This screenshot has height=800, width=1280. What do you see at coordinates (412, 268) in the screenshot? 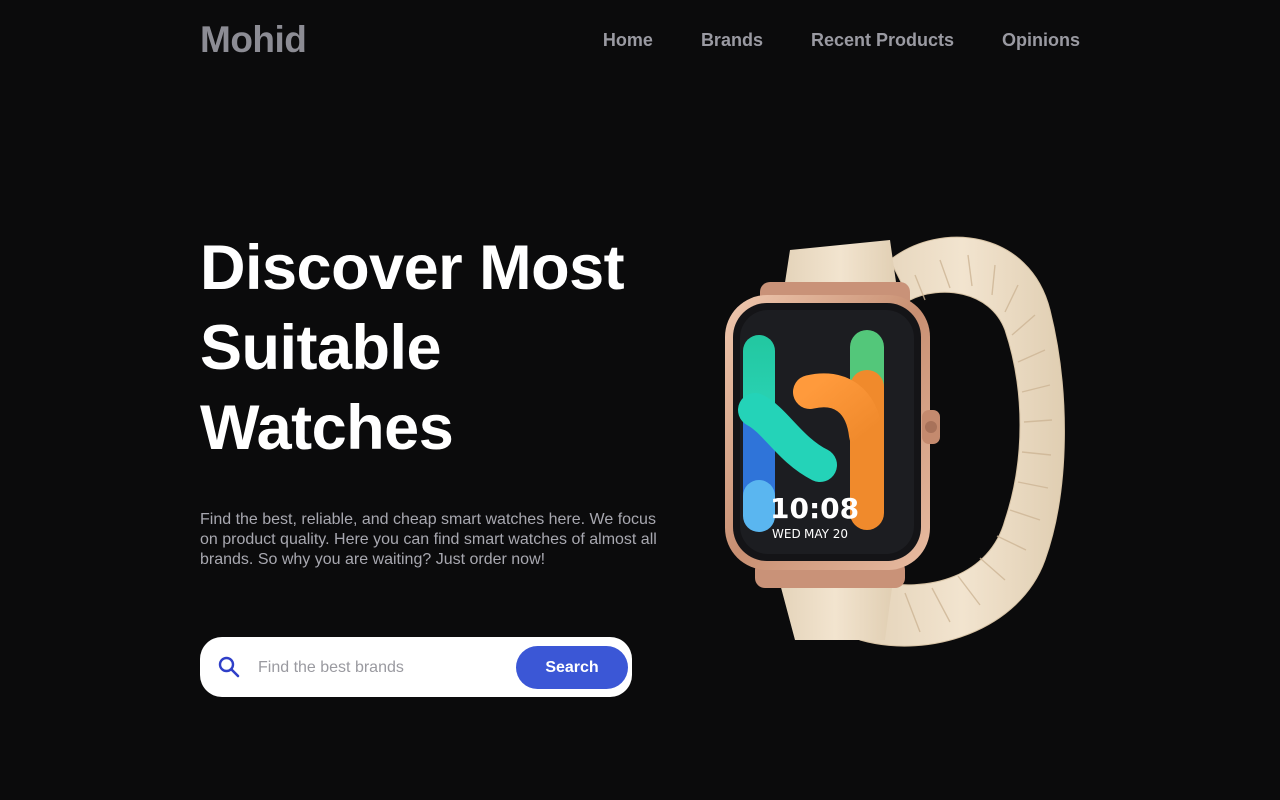
I see `hero-title-line-1: Discover Most` at bounding box center [412, 268].